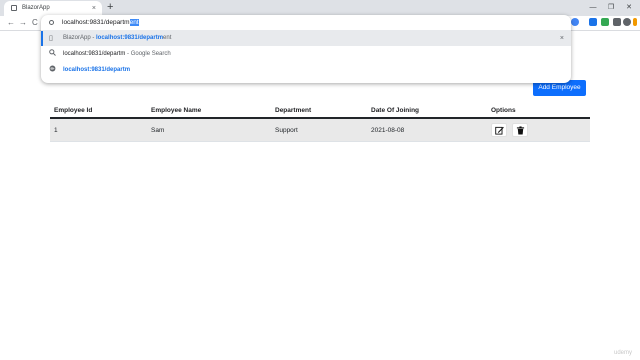  I want to click on address-bar: localhost:9831/department, so click(306, 22).